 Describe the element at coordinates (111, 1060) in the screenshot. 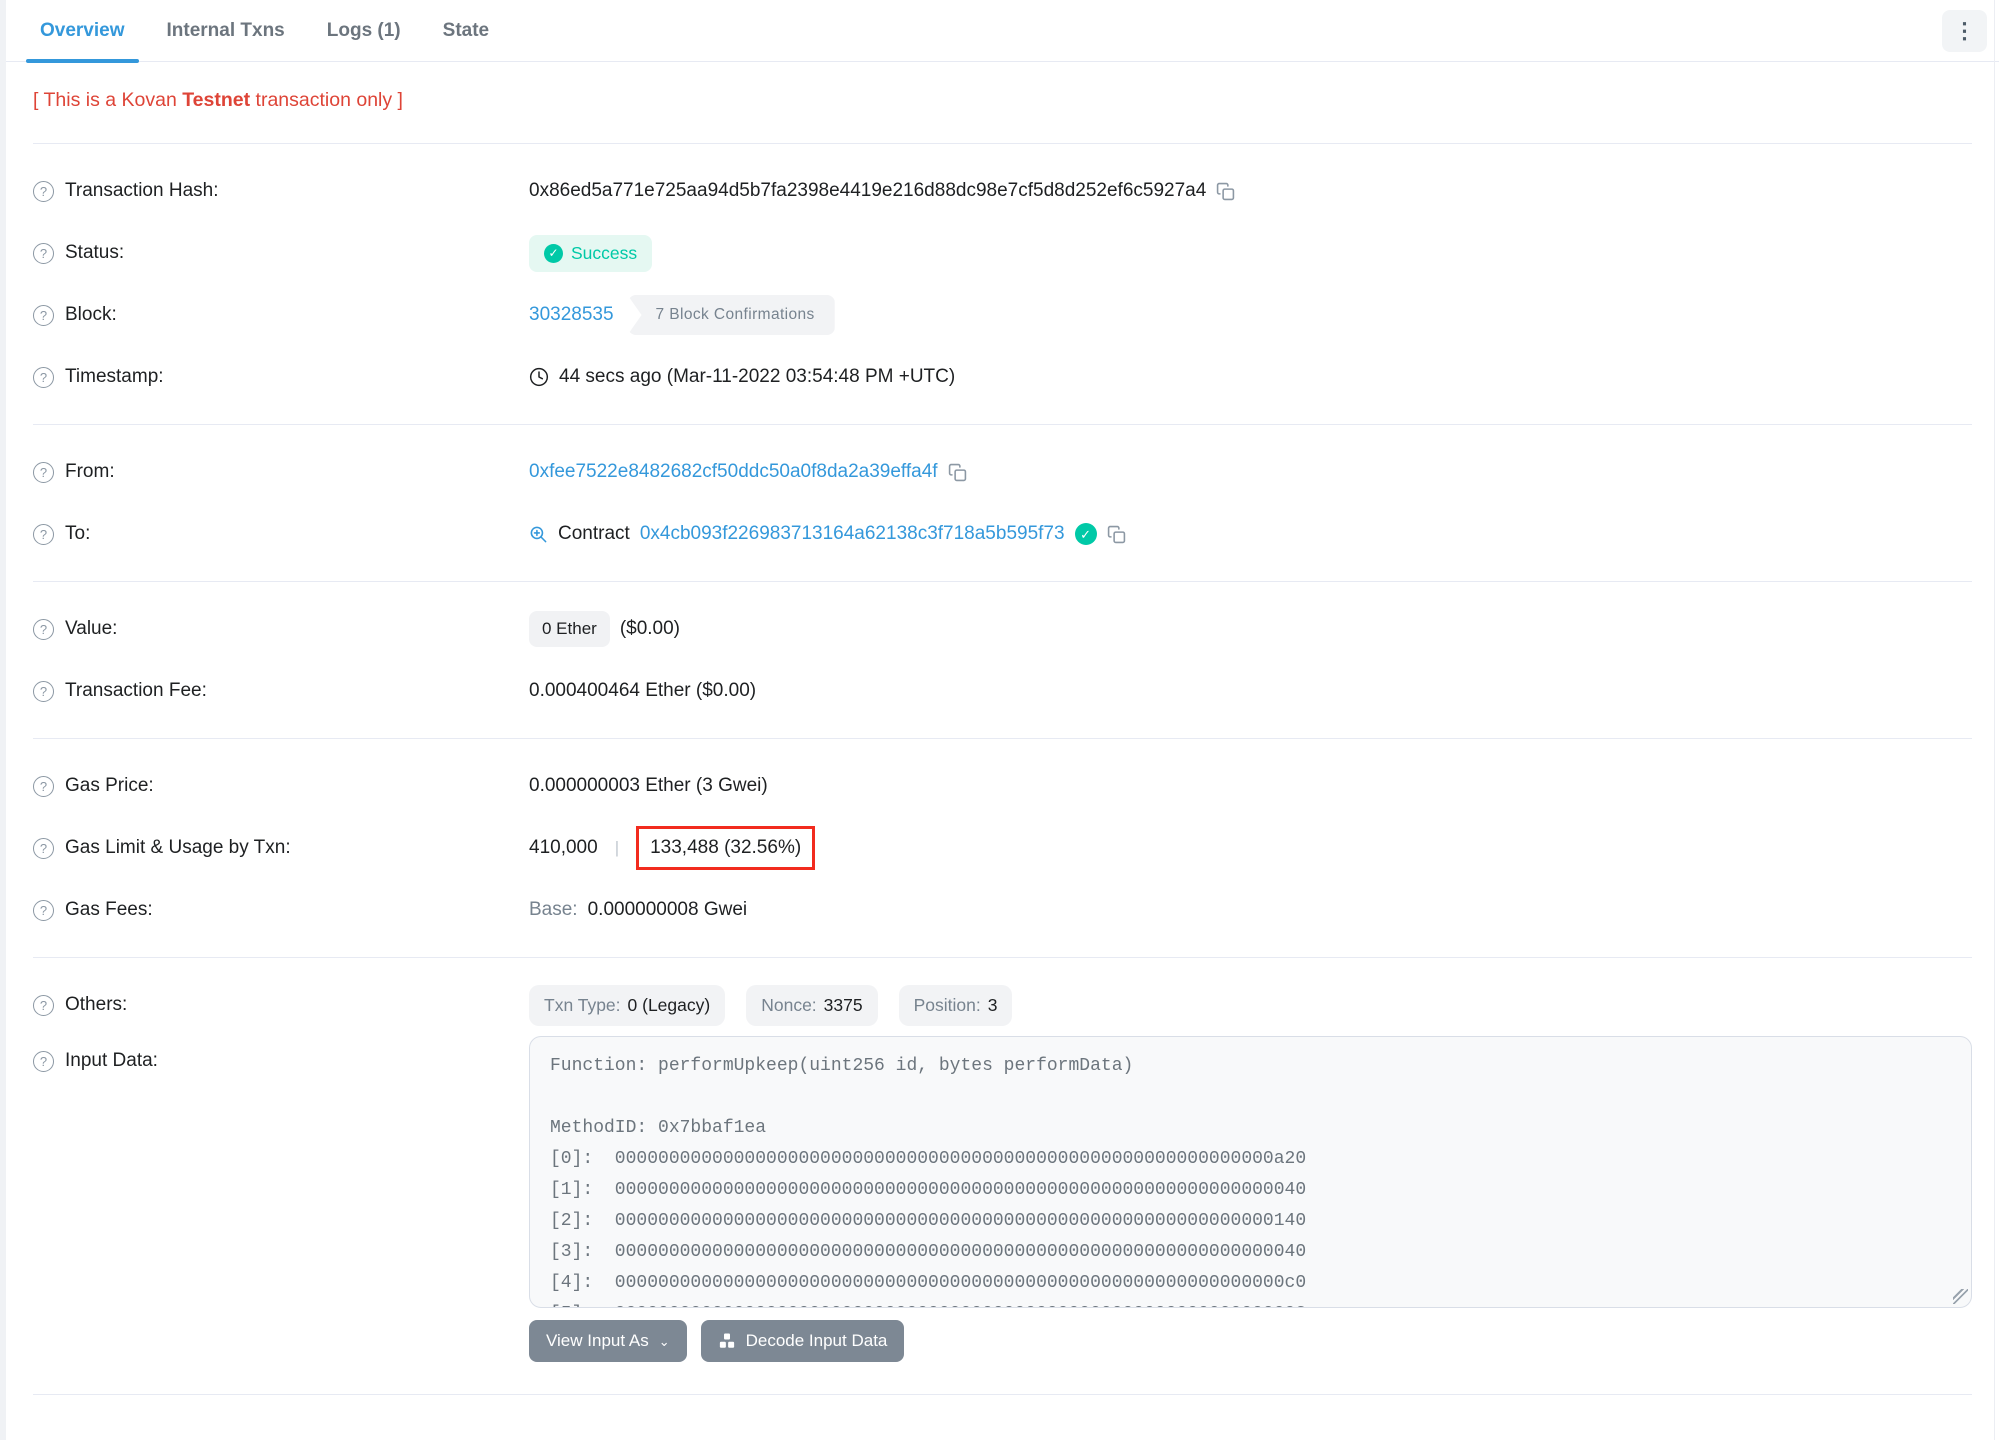

I see `input-data-label: Input Data:` at that location.